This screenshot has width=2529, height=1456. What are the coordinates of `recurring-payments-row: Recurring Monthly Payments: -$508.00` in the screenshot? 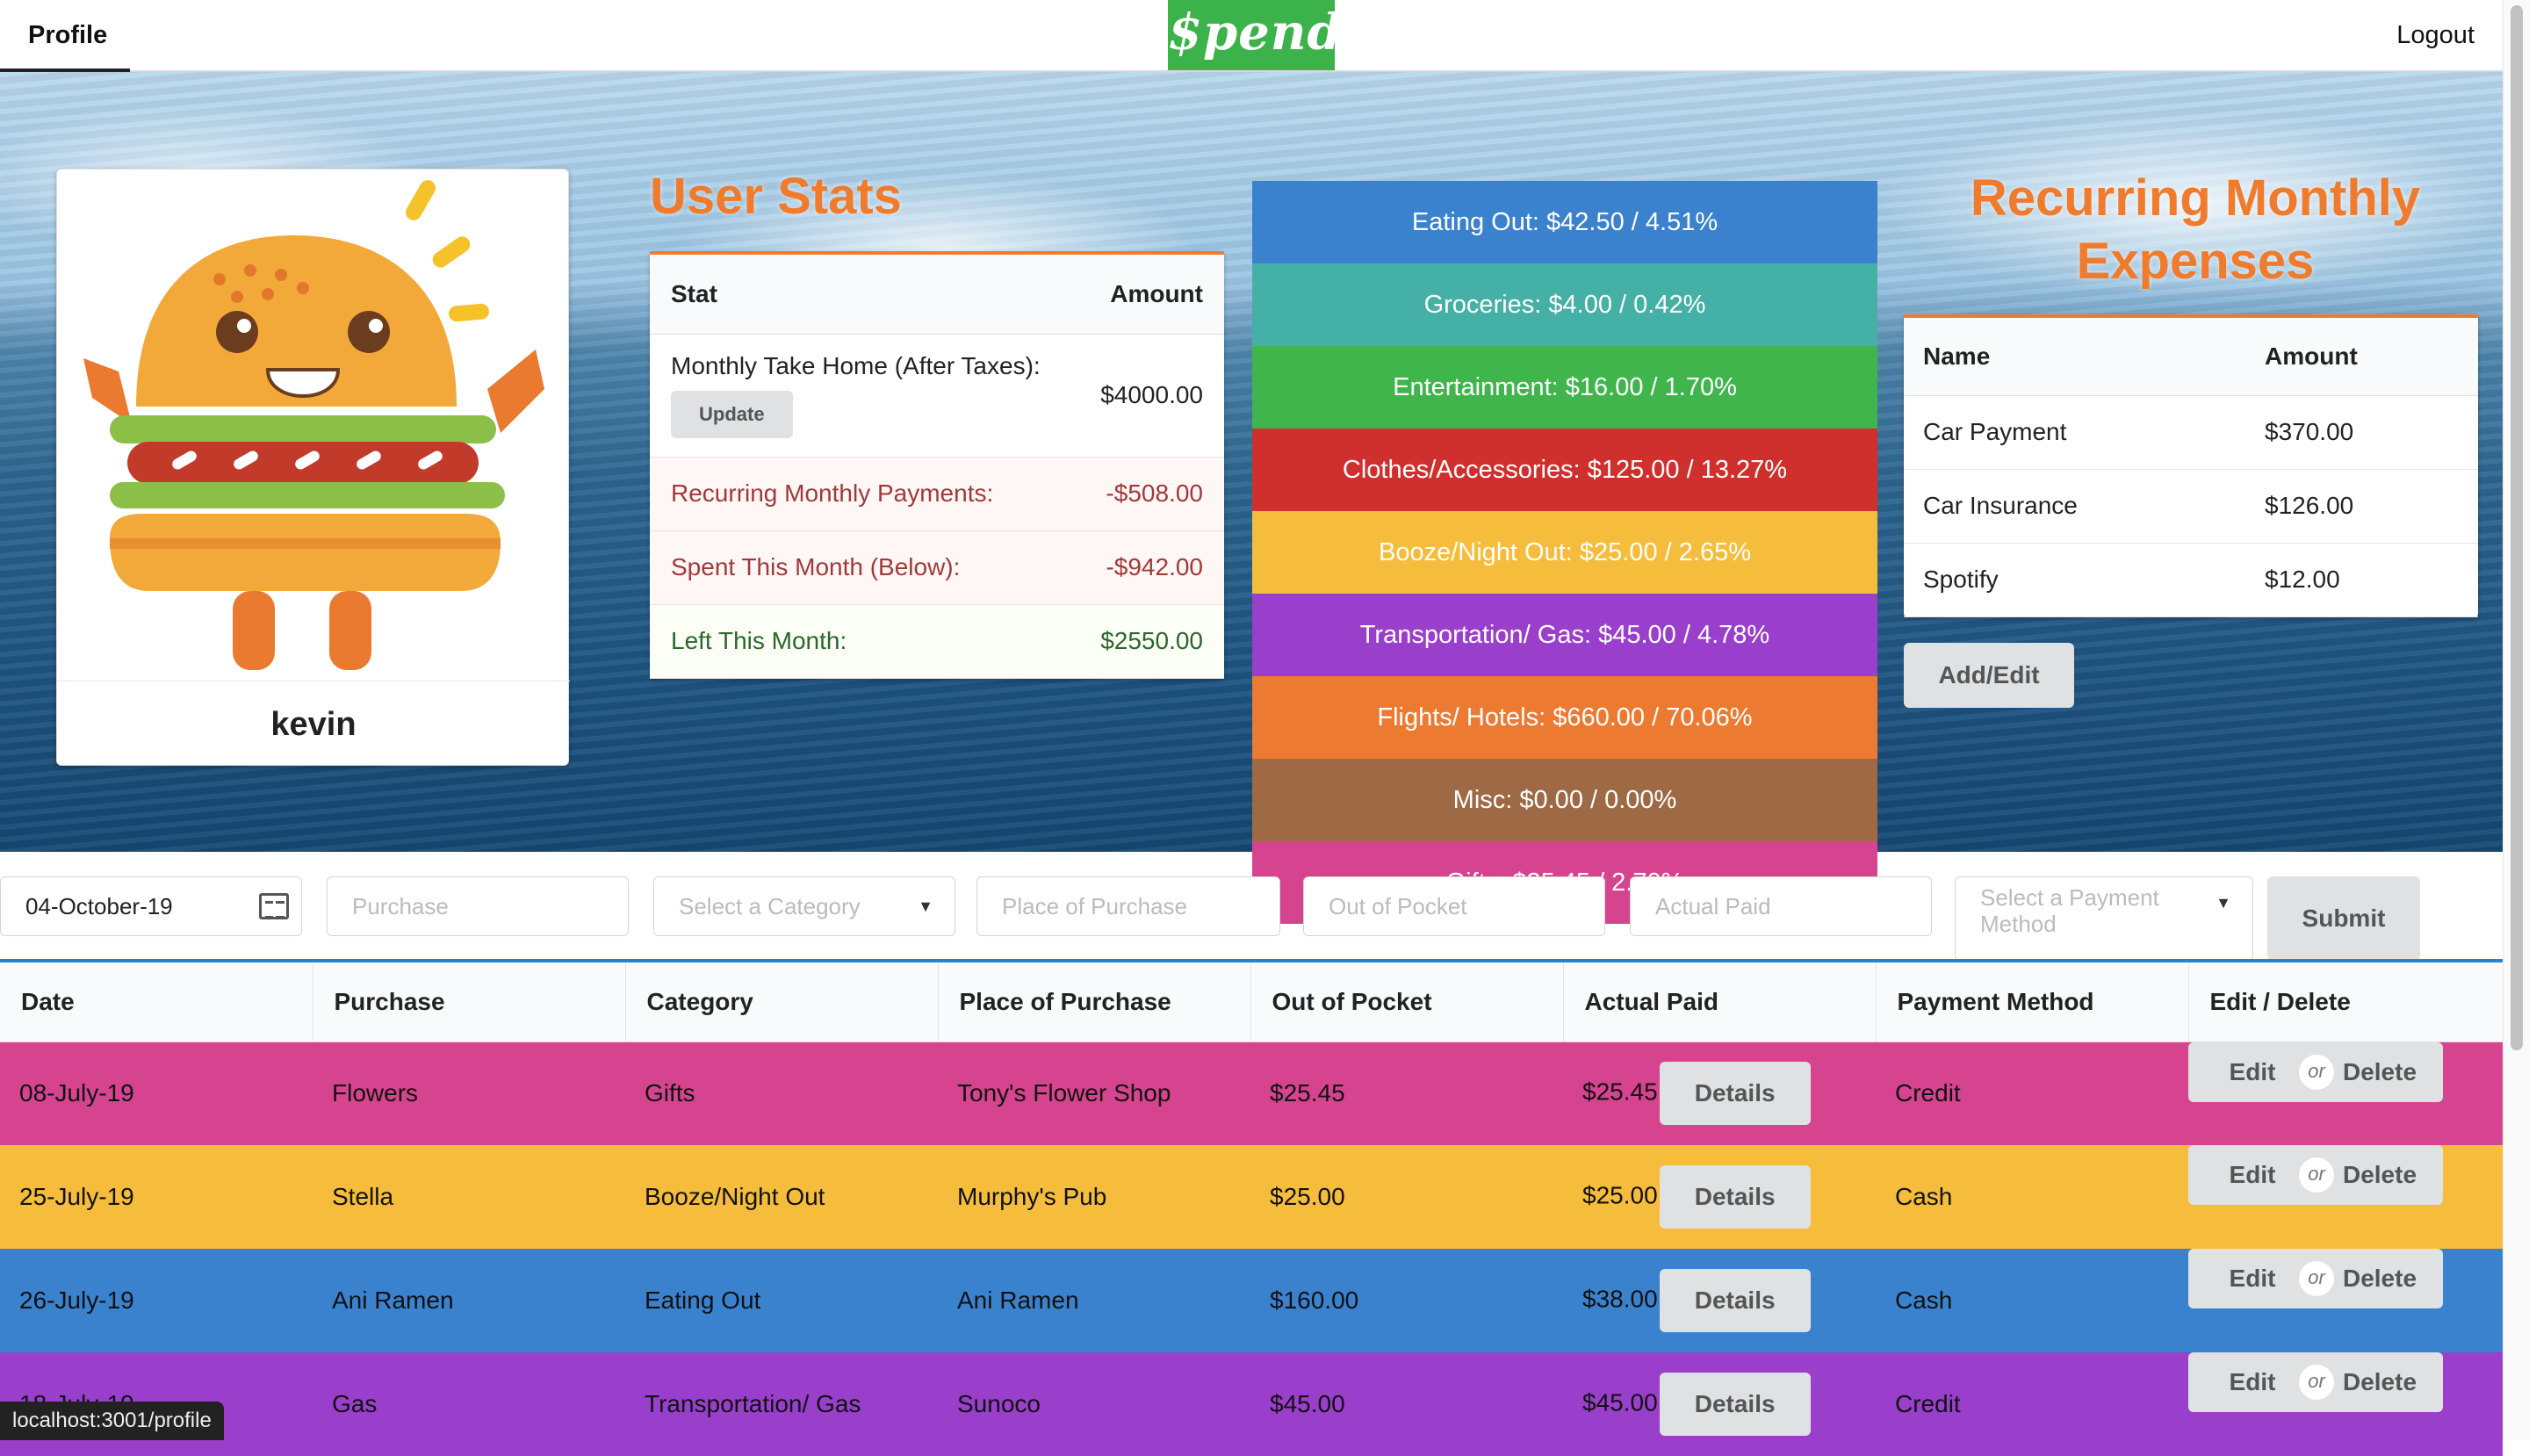 It's located at (937, 494).